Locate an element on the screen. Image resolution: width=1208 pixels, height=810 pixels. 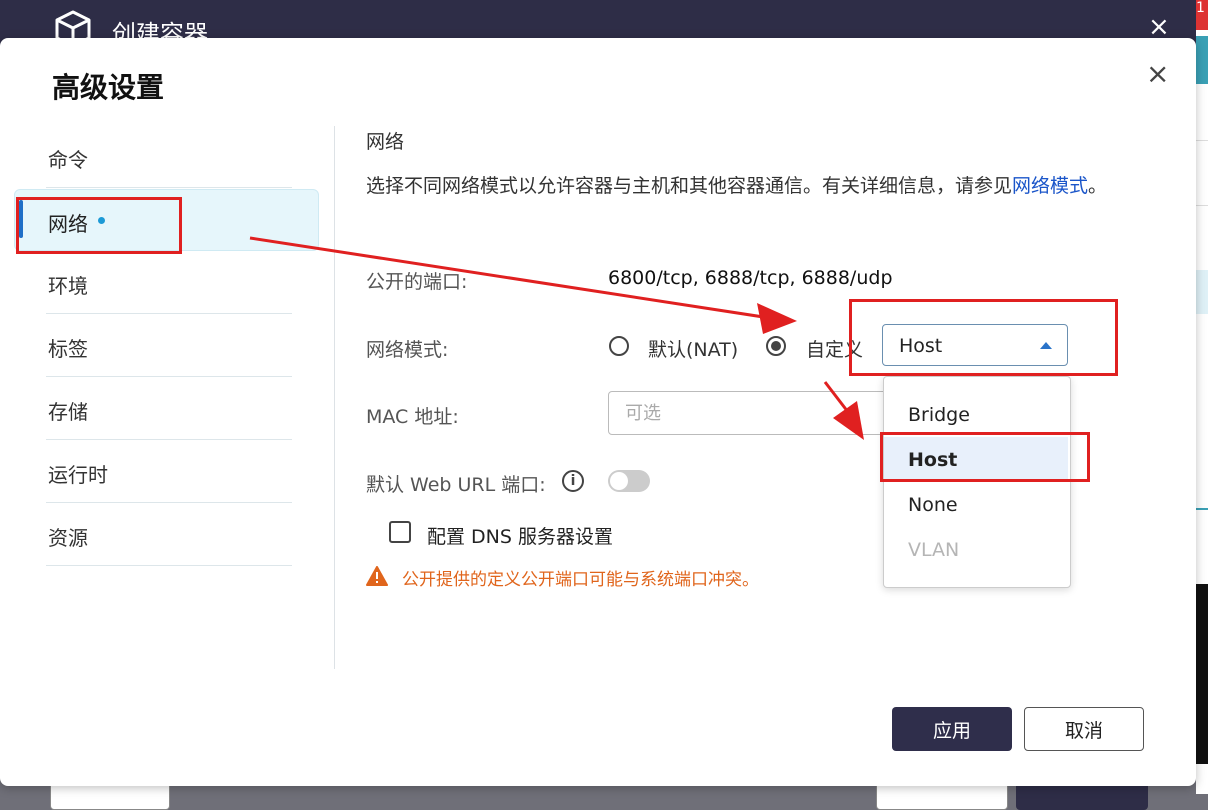
background-side-panel: 1 is located at coordinates (1202, 397).